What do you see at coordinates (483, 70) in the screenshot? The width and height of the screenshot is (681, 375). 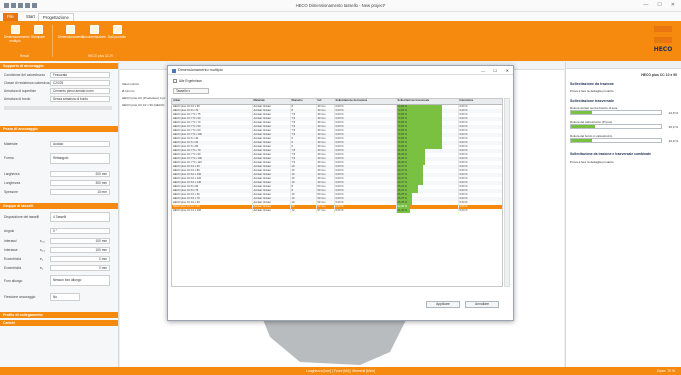 I see `dialog-minimize-button: —` at bounding box center [483, 70].